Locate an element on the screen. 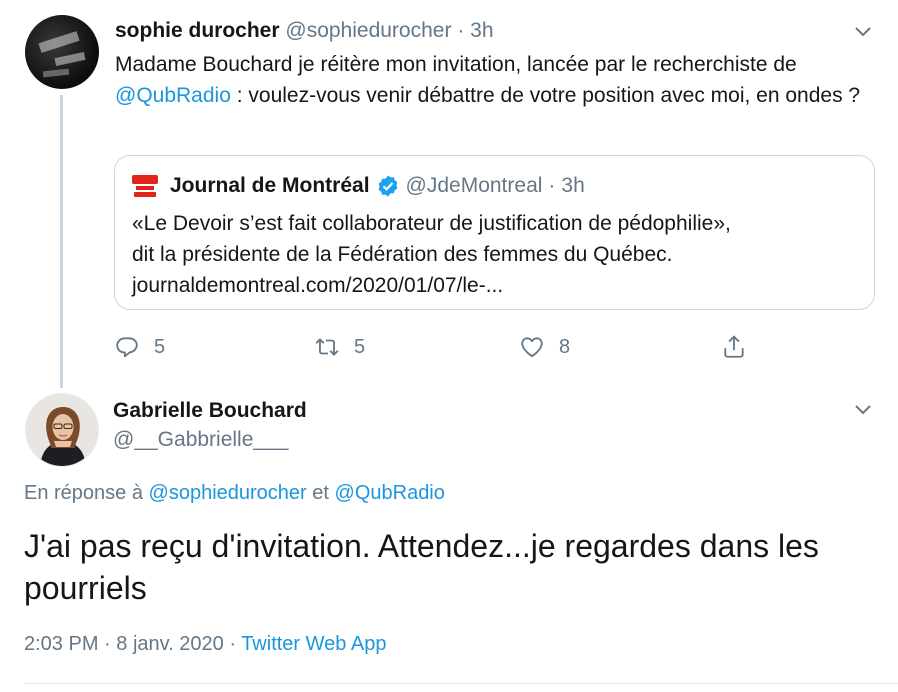 Image resolution: width=898 pixels, height=692 pixels. like-count: 8 is located at coordinates (565, 346).